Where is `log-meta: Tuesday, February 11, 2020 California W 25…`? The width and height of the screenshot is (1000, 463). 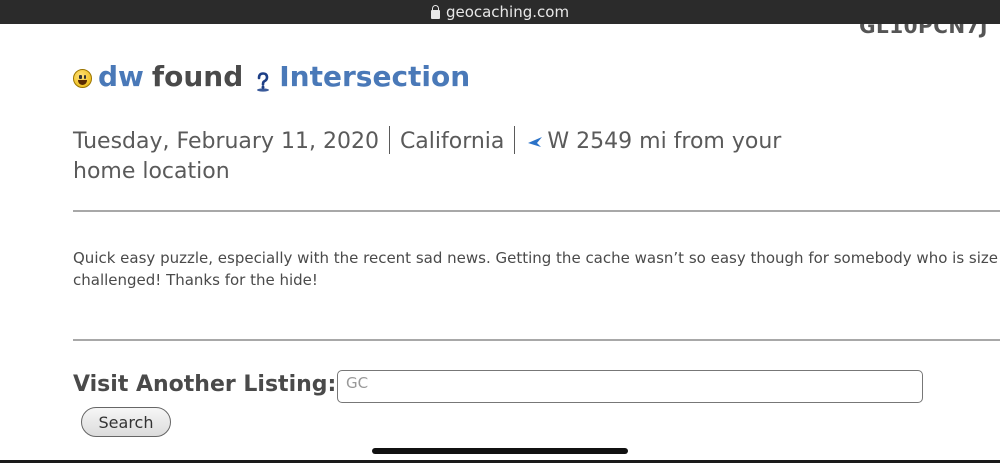 log-meta: Tuesday, February 11, 2020 California W 25… is located at coordinates (433, 156).